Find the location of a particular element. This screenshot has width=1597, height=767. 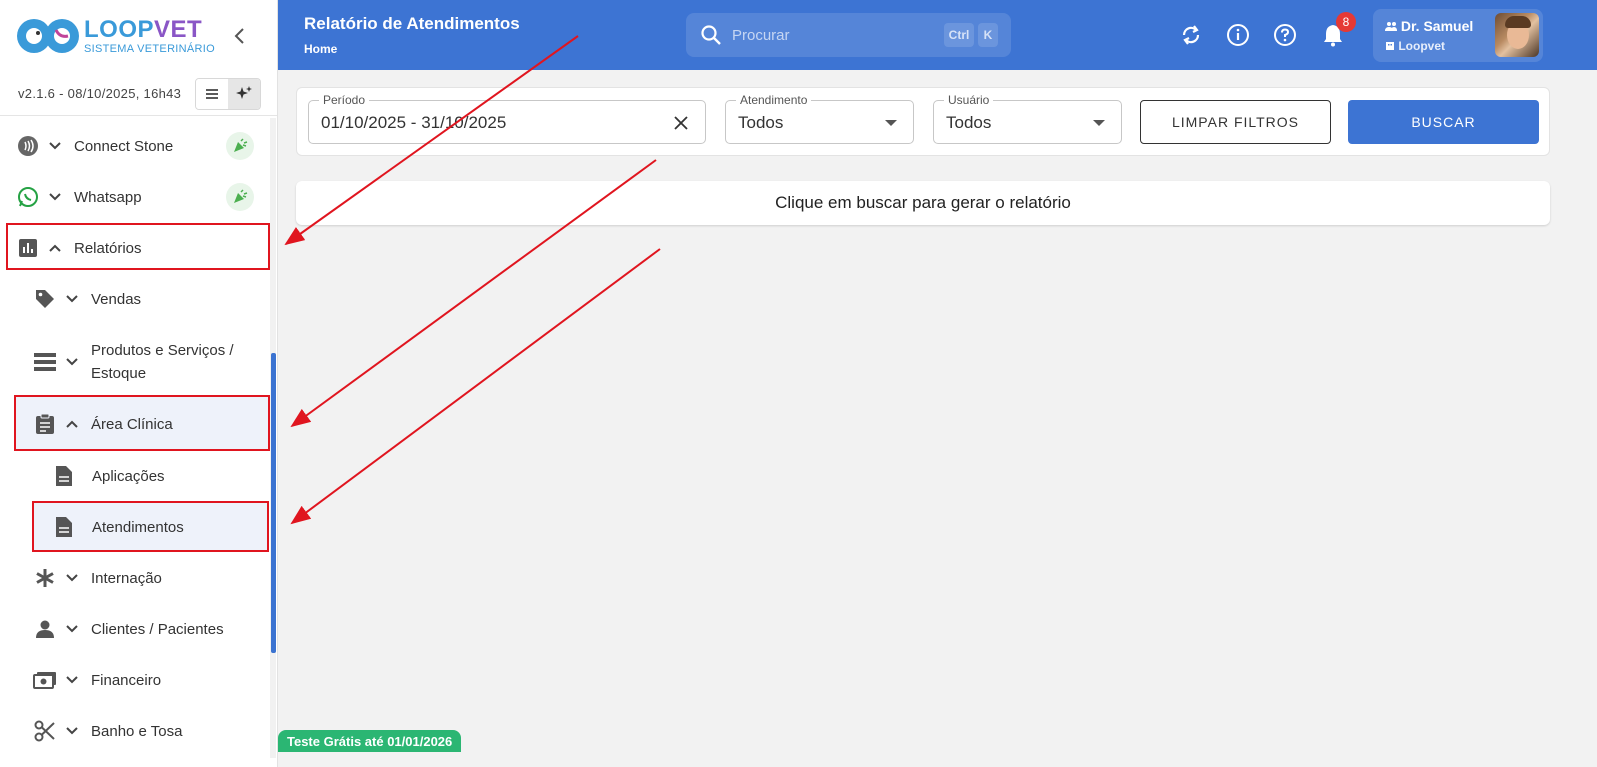

sidebar-item-area-clinica: Área Clínica is located at coordinates (142, 424).